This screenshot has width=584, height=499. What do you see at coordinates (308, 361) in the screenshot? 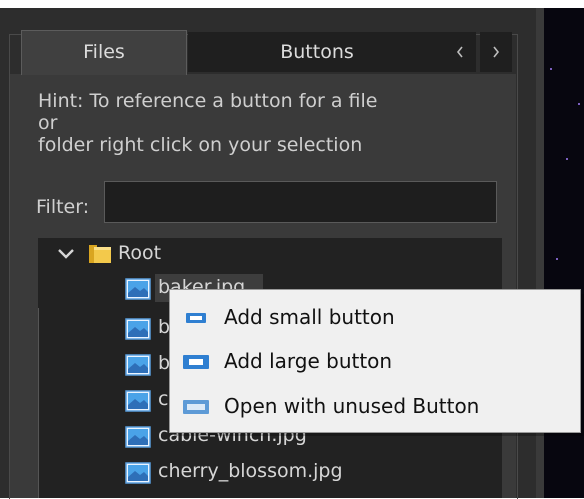
I see `menu-item-label: Add large button` at bounding box center [308, 361].